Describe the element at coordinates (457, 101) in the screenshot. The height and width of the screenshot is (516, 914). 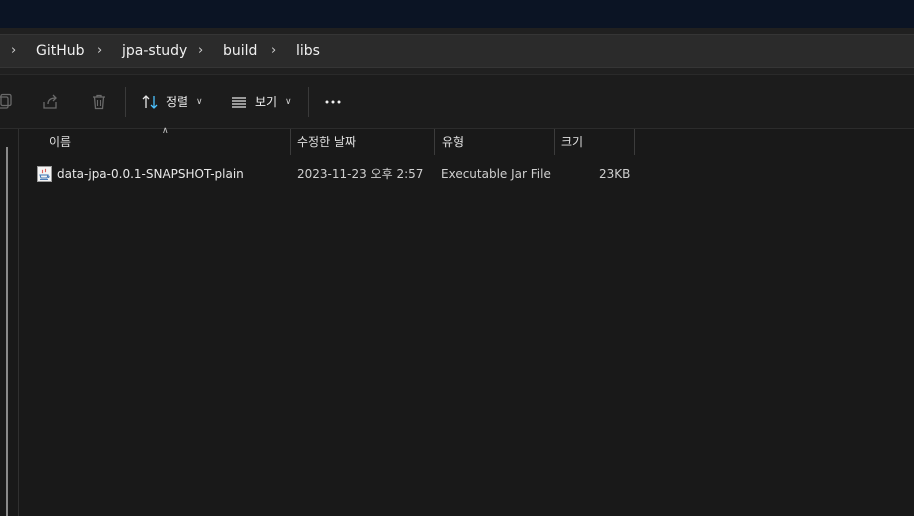
I see `command-bar: 정렬 ∨ 보기 ∨` at that location.